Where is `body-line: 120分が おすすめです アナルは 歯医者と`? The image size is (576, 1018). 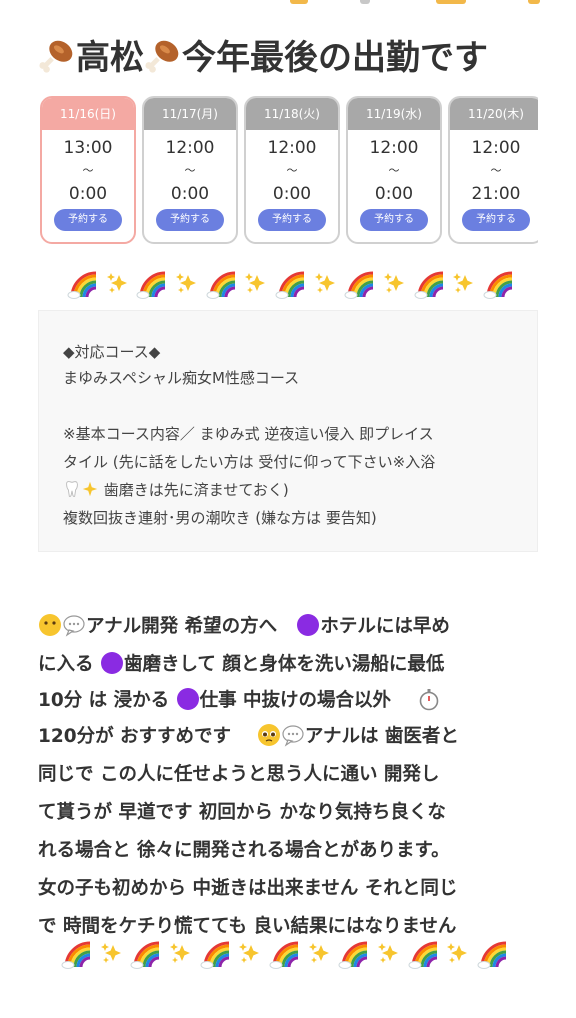
body-line: 120分が おすすめです アナルは 歯医者と is located at coordinates (293, 735).